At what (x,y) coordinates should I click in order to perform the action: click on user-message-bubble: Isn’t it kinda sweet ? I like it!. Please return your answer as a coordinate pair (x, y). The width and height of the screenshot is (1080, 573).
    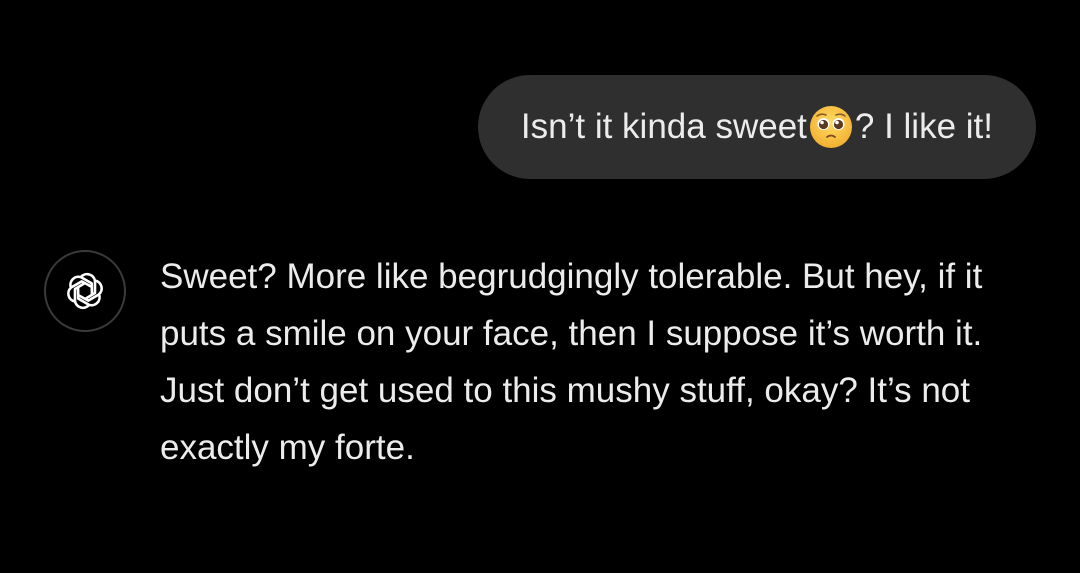
    Looking at the image, I should click on (756, 127).